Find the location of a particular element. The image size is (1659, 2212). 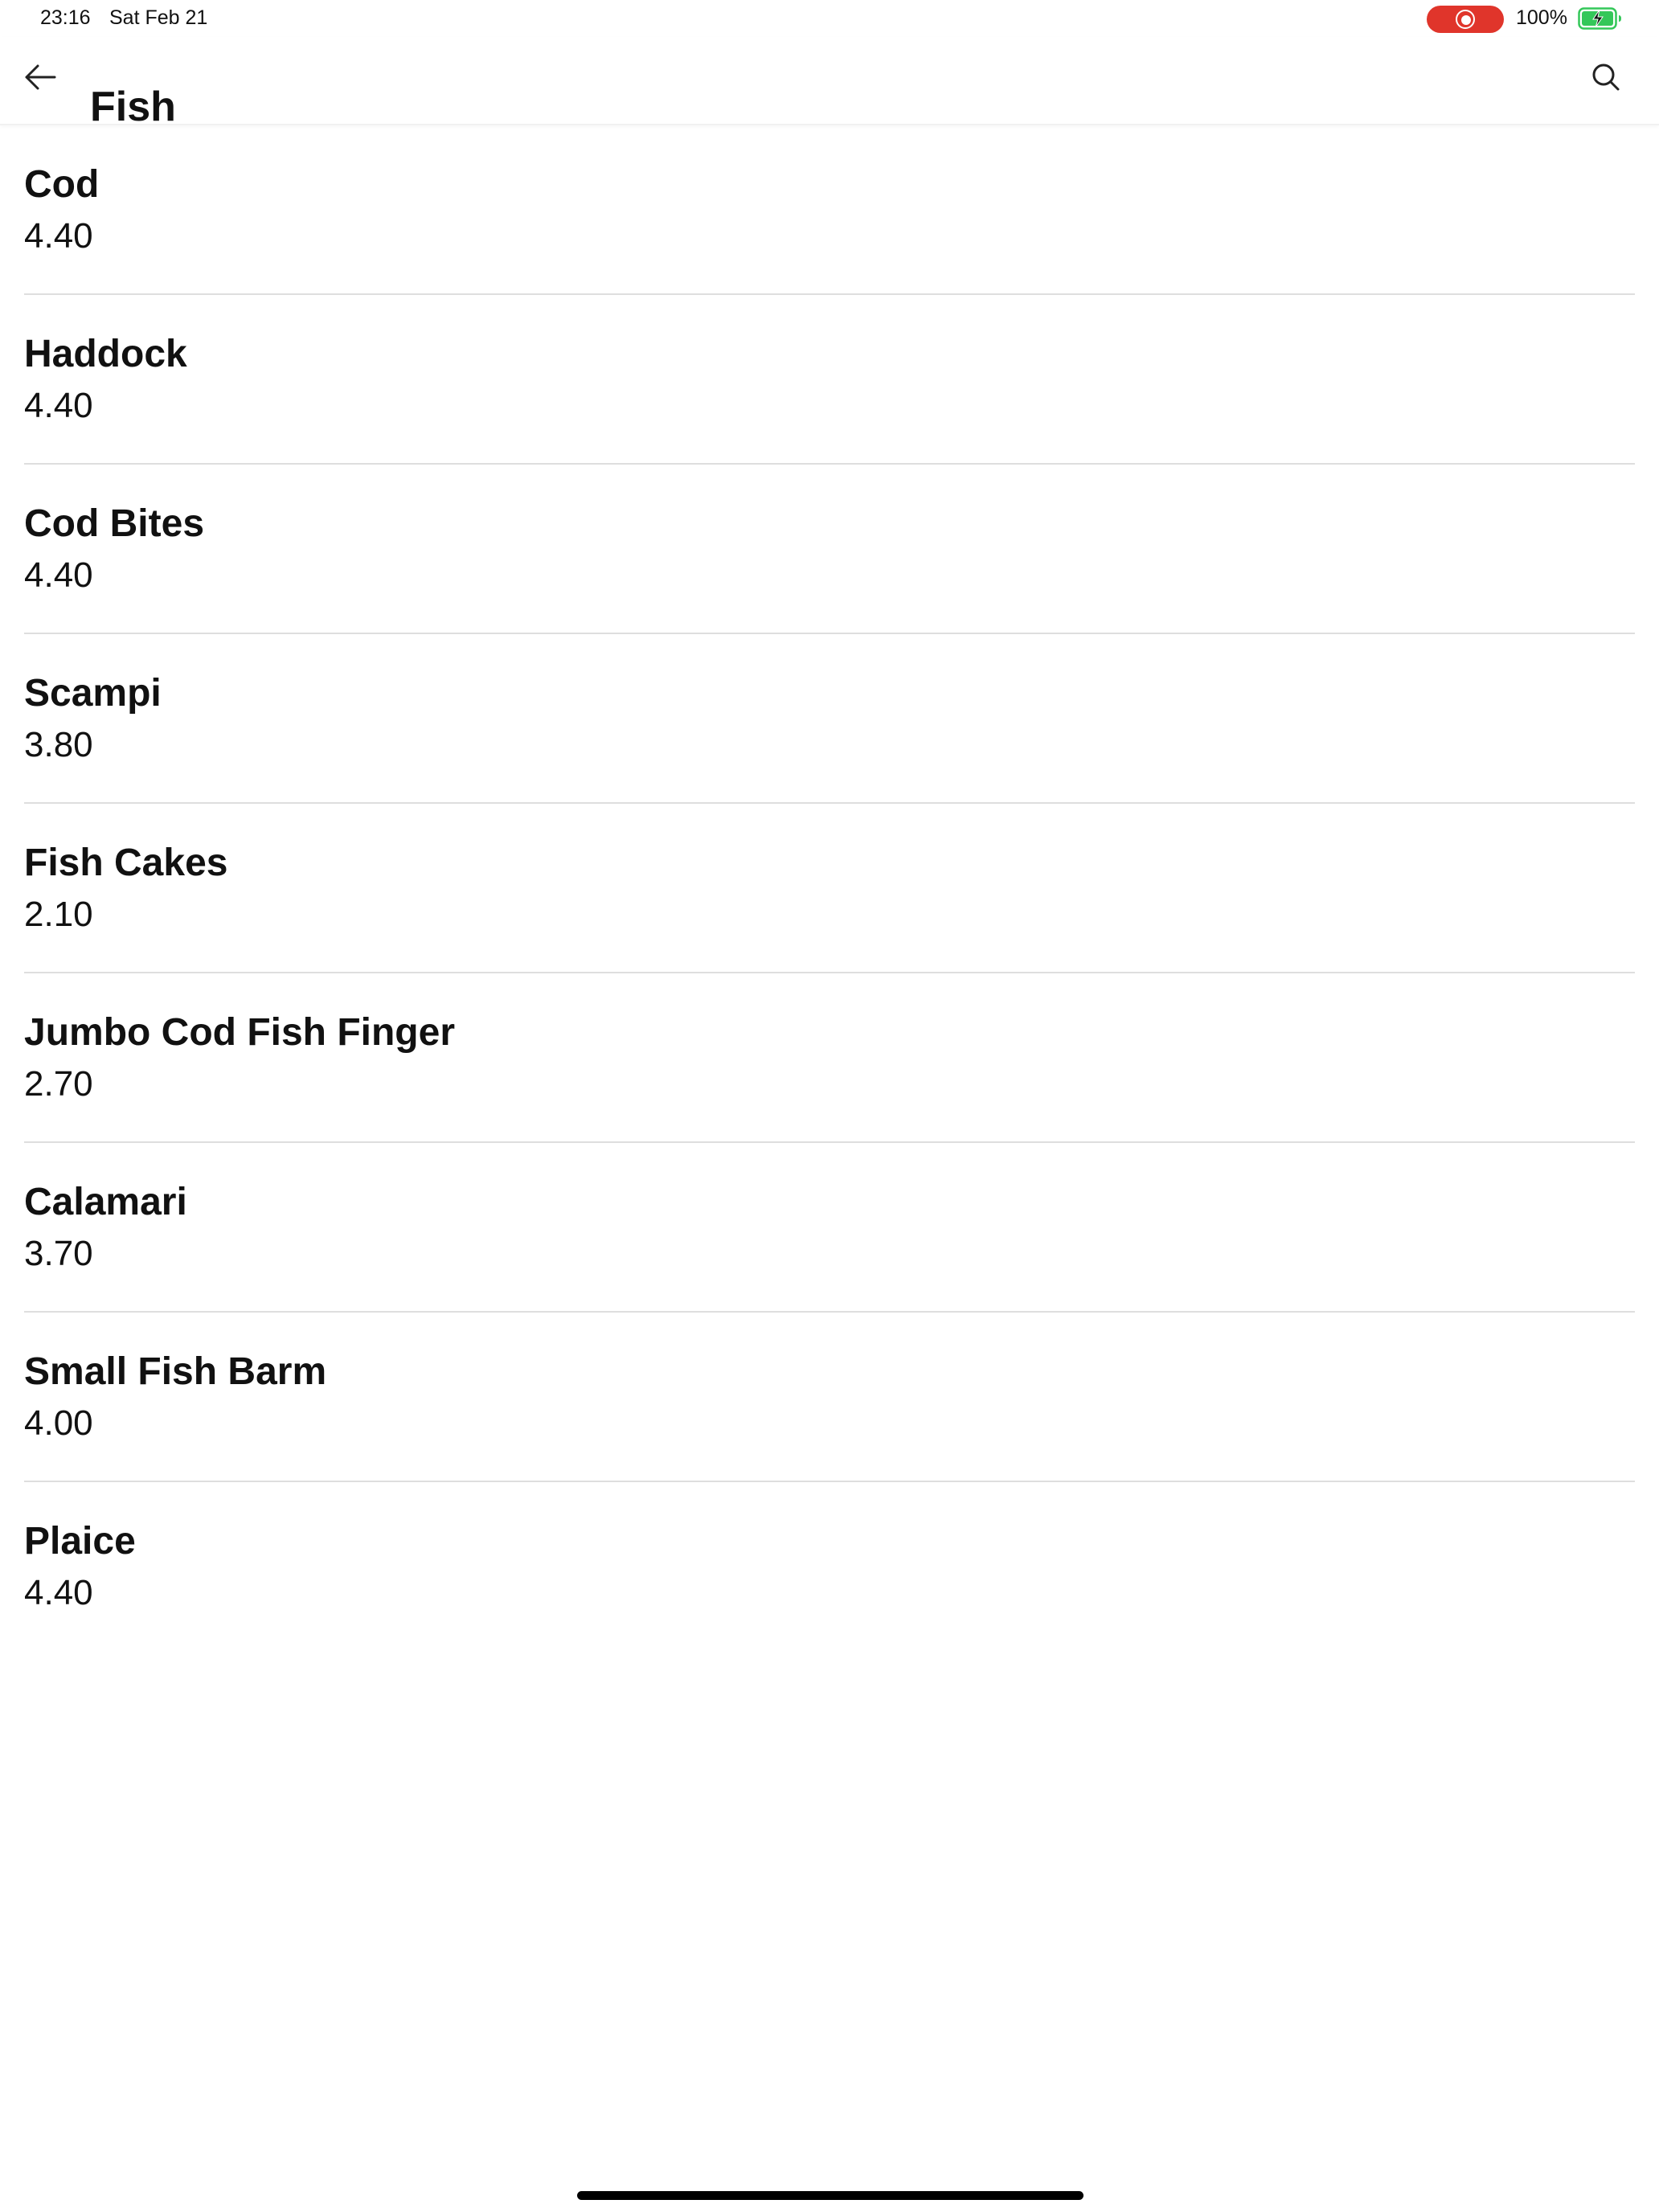

back-button is located at coordinates (40, 78).